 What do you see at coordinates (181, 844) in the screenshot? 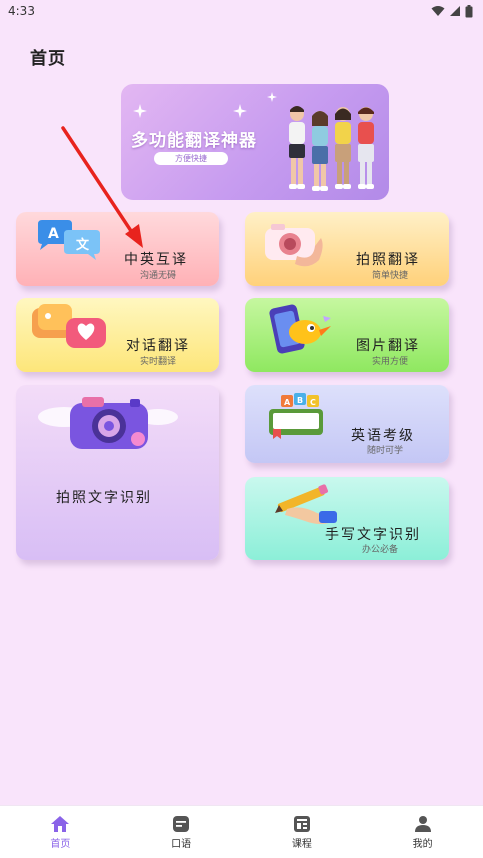
I see `nav-label-speech: 口语` at bounding box center [181, 844].